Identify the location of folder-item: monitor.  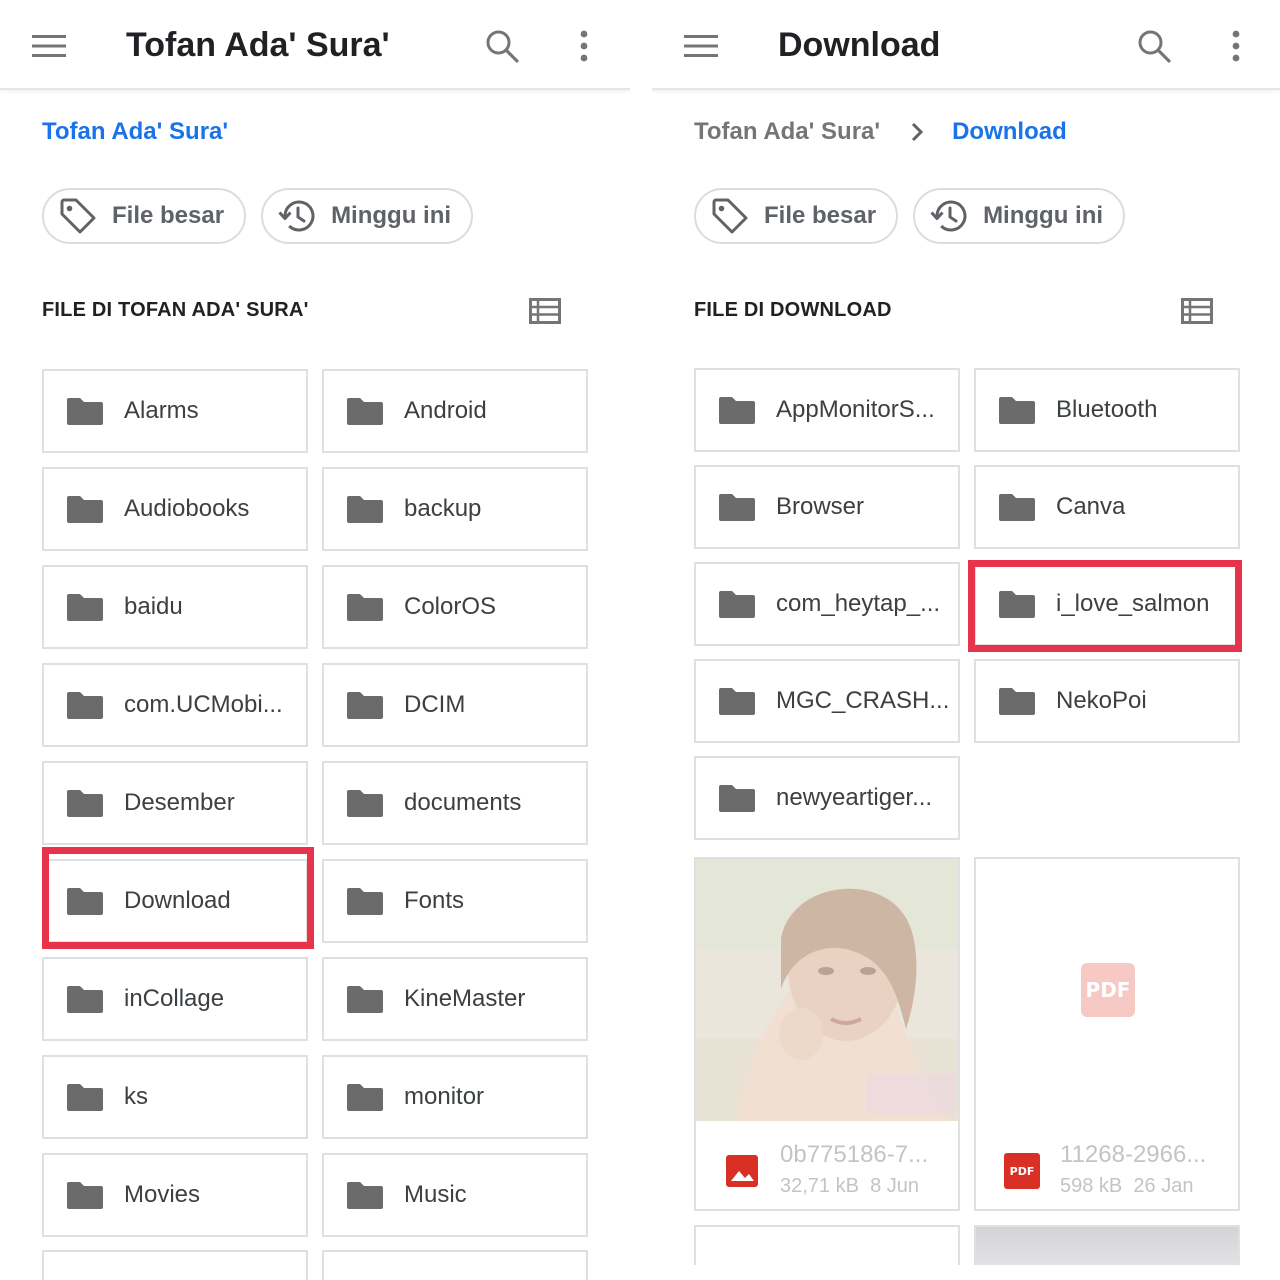
(455, 1097).